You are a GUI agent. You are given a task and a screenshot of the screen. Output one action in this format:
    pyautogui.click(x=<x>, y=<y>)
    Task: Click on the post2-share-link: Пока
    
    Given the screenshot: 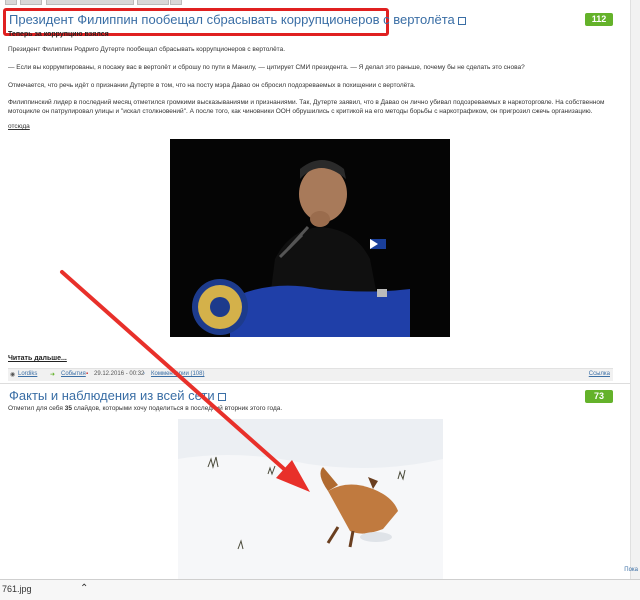 What is the action you would take?
    pyautogui.click(x=631, y=570)
    